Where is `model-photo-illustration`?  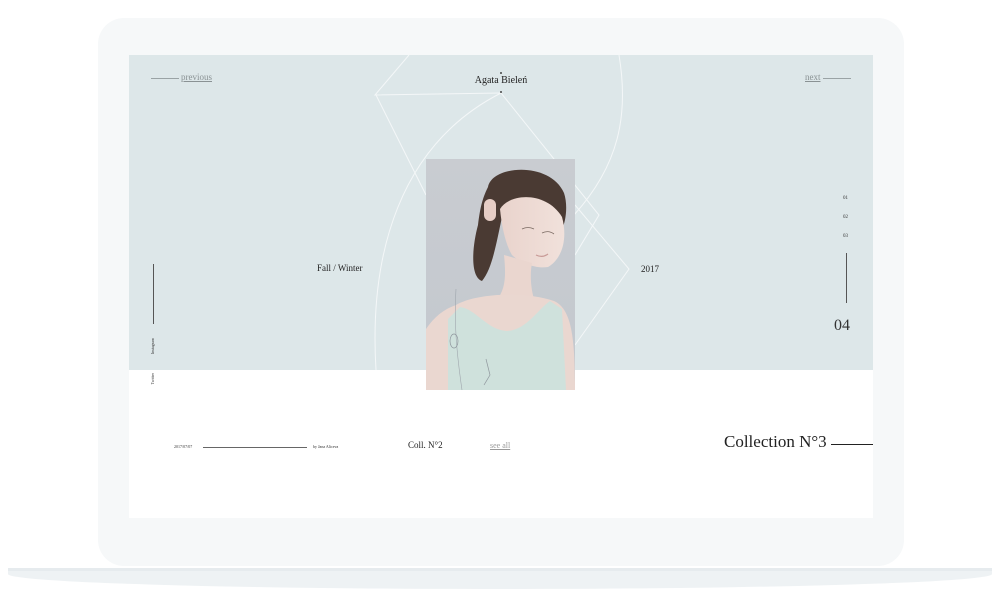 model-photo-illustration is located at coordinates (500, 274).